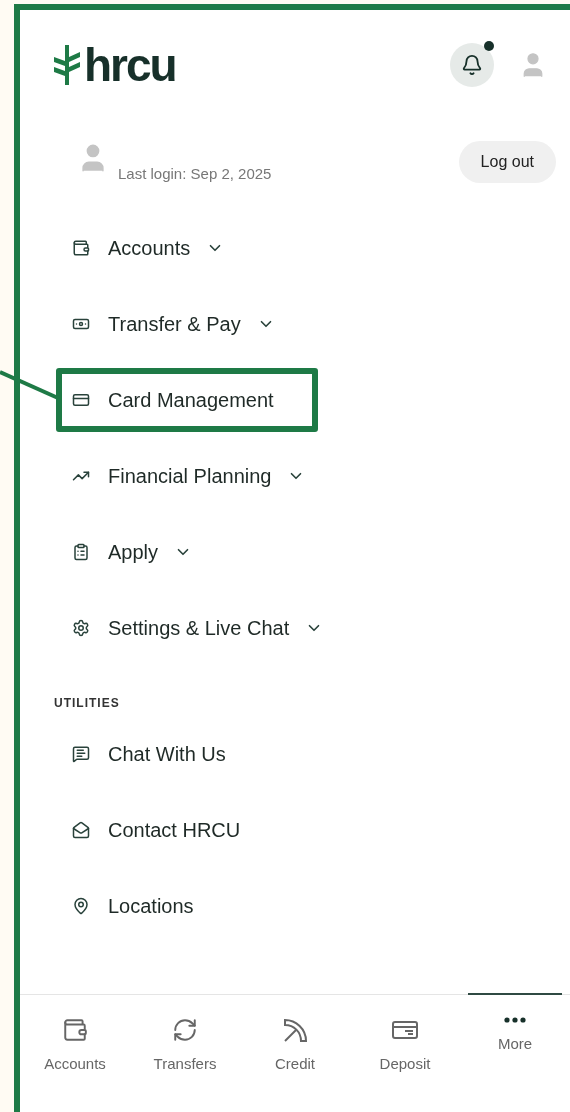 Image resolution: width=570 pixels, height=1112 pixels. What do you see at coordinates (81, 628) in the screenshot?
I see `settings-icon` at bounding box center [81, 628].